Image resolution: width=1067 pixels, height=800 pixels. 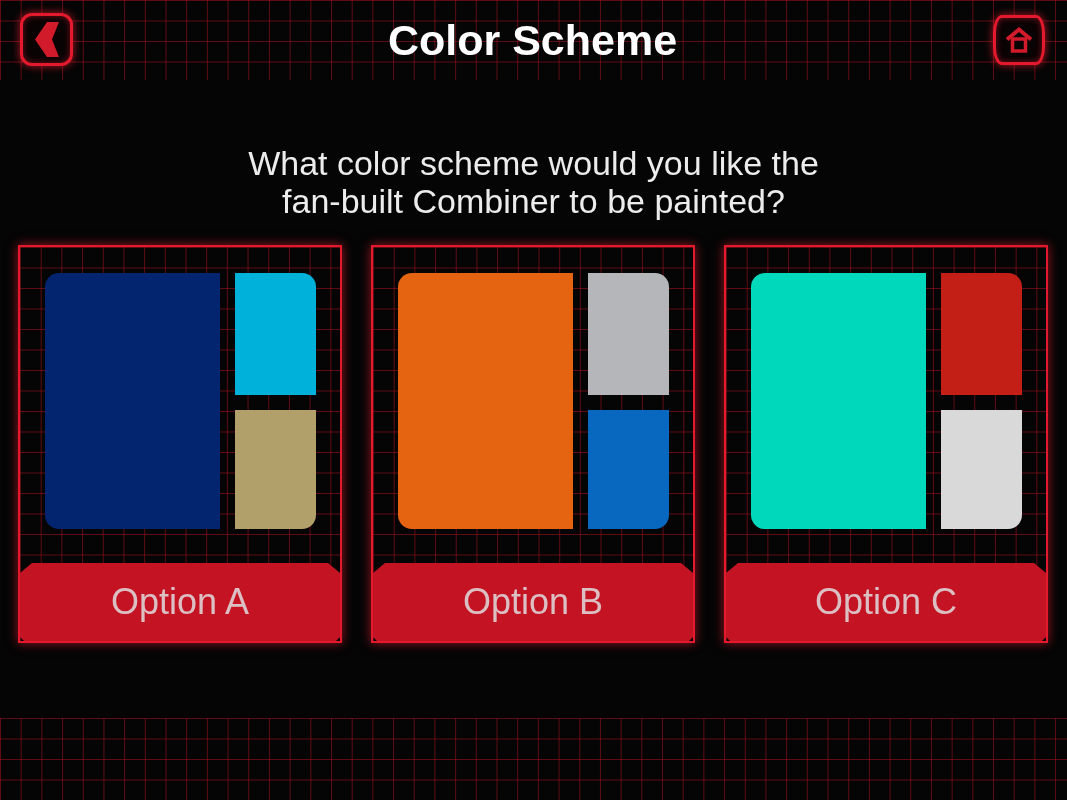 I want to click on option-label: Option B, so click(x=533, y=602).